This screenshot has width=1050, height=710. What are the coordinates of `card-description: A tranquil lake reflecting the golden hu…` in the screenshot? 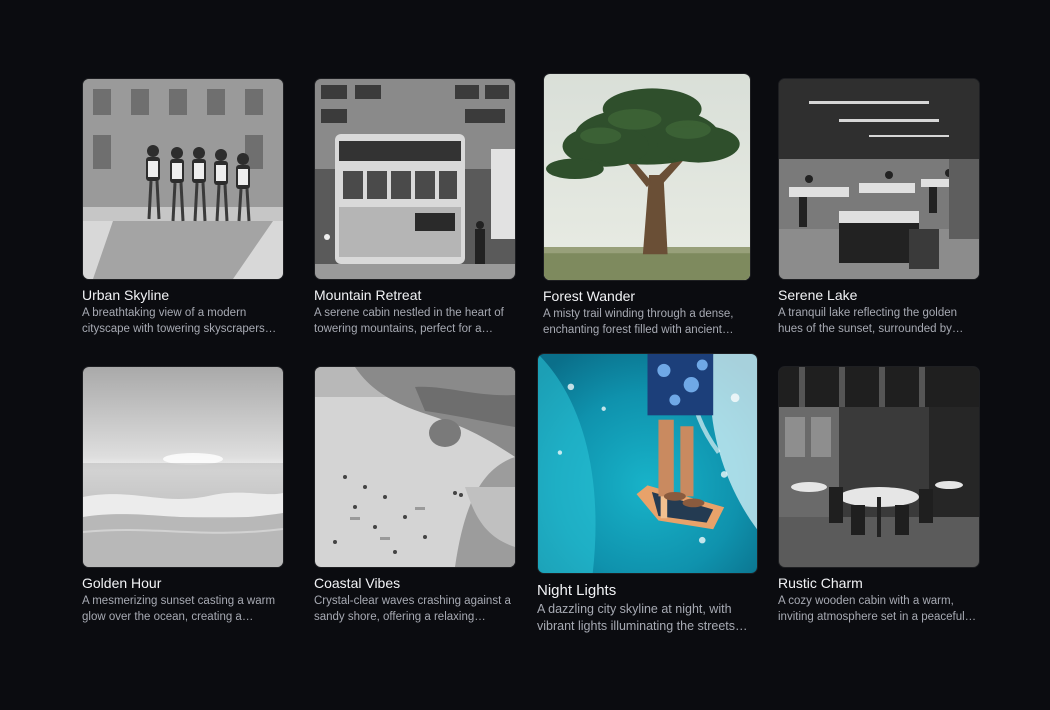 It's located at (868, 321).